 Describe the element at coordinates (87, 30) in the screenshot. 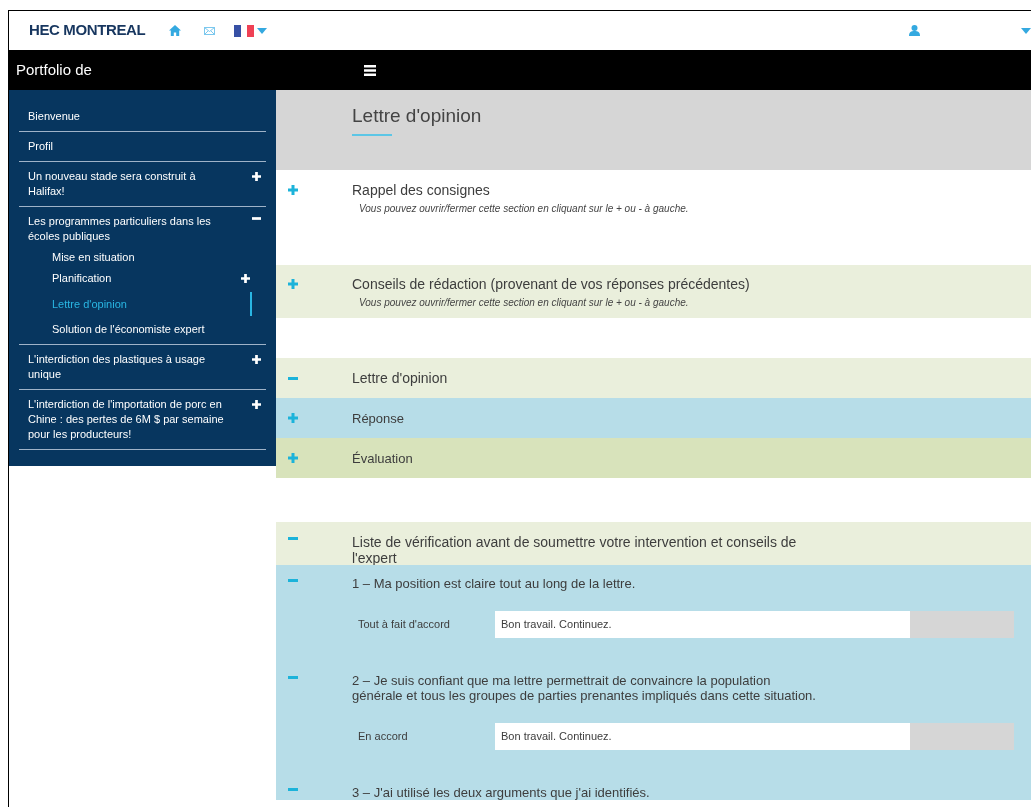

I see `logo: HEC MONTREAL` at that location.